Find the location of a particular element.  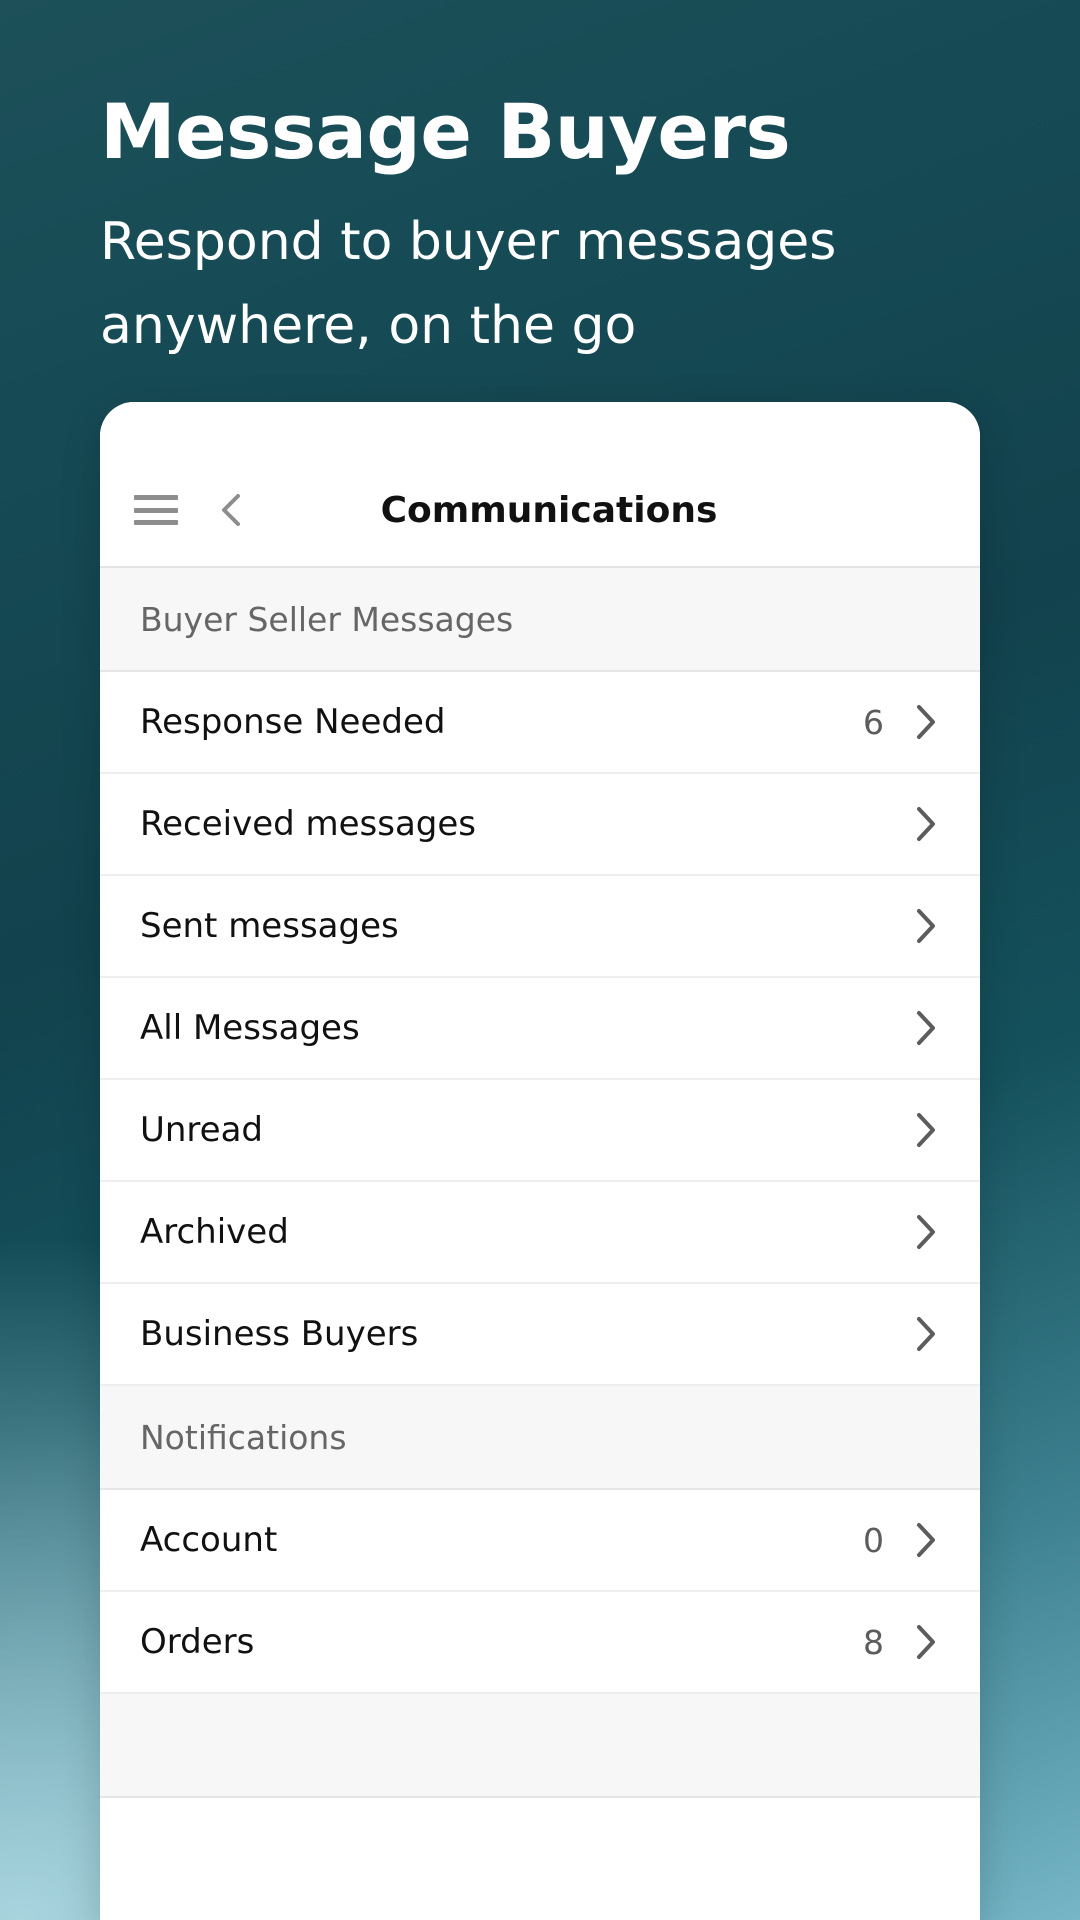

section-header-partial is located at coordinates (540, 1746).